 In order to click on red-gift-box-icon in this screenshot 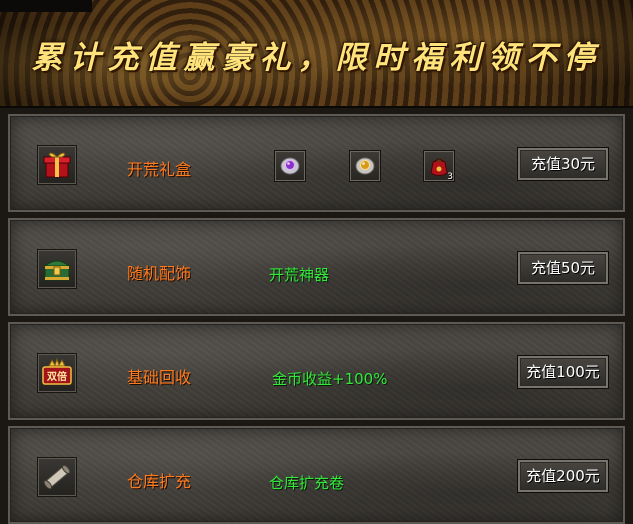, I will do `click(57, 165)`.